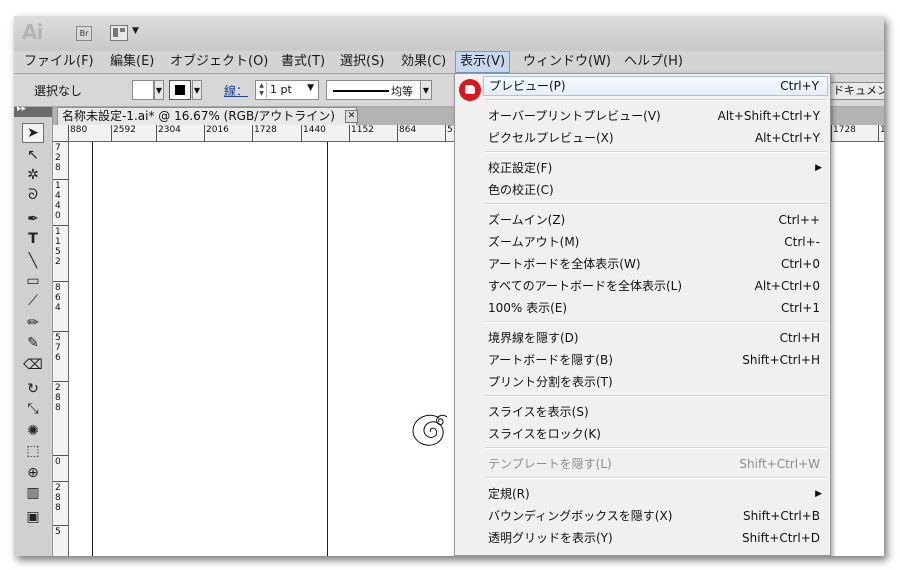  I want to click on menu-item-label: 色の校正(C), so click(521, 190).